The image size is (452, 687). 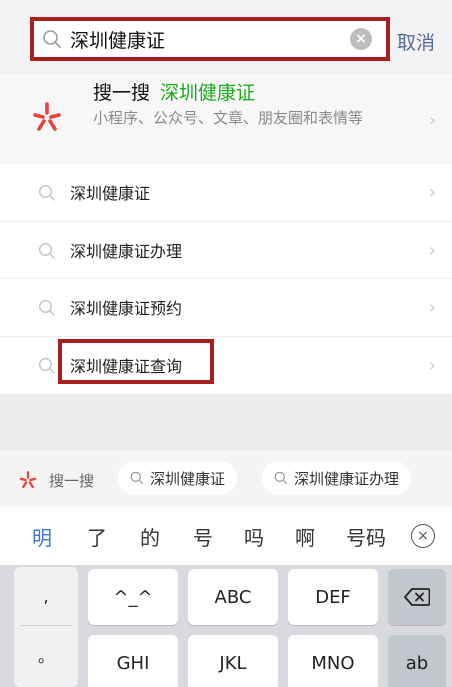 What do you see at coordinates (305, 536) in the screenshot?
I see `ime-candidate: 啊` at bounding box center [305, 536].